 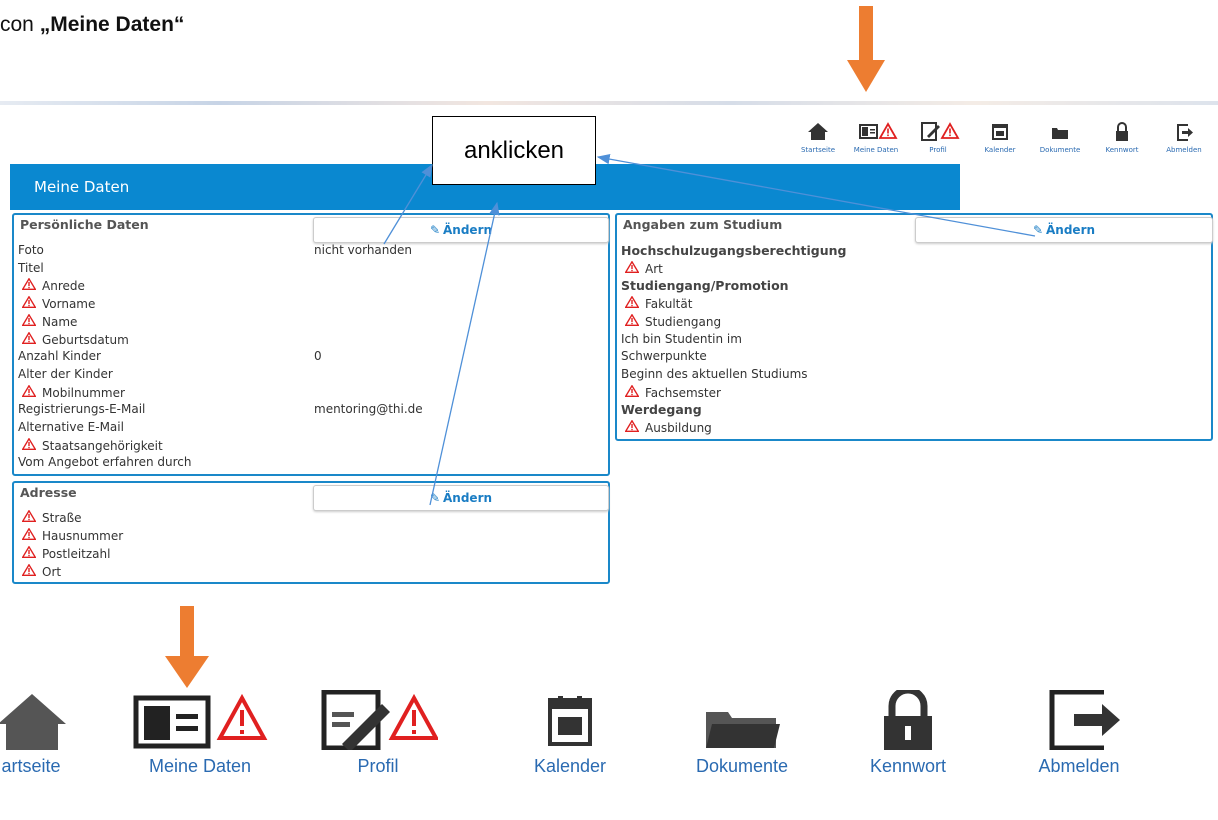 I want to click on field-label: Foto, so click(x=31, y=250).